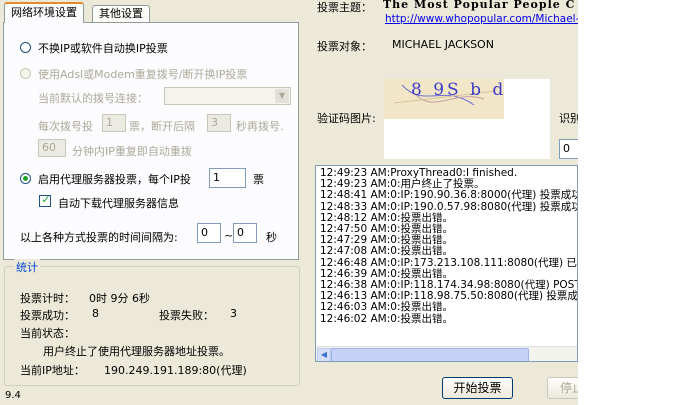  I want to click on vote-url-link: http://www.whopopular.com/Michael-Ja, so click(481, 19).